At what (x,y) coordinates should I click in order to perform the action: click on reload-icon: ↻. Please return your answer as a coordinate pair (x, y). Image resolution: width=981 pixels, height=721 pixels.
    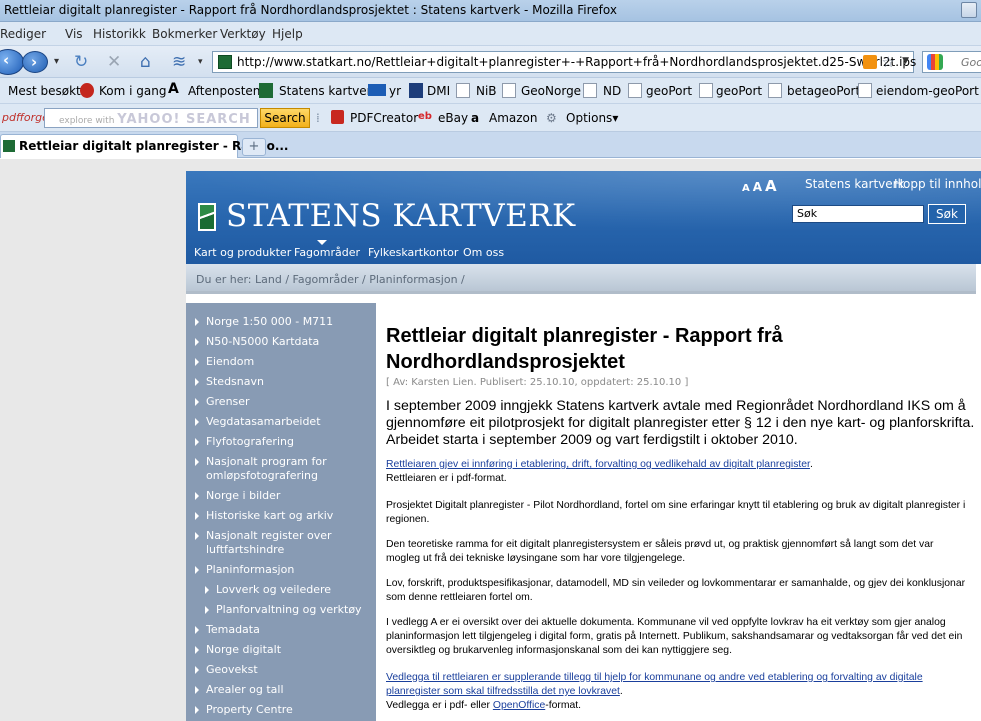
    Looking at the image, I should click on (81, 62).